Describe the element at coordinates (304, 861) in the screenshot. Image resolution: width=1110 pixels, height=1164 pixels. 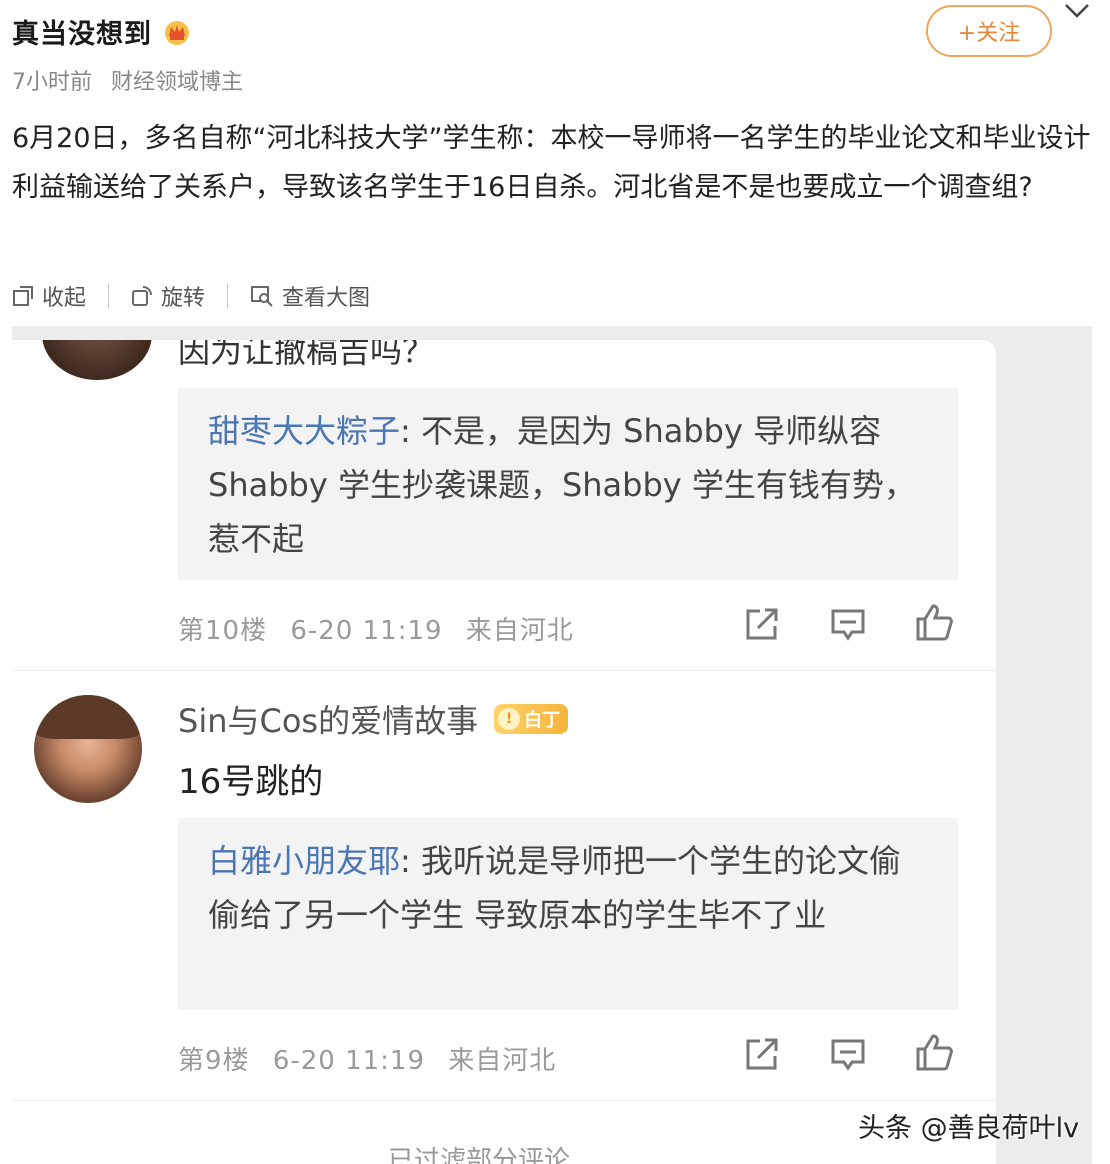
I see `quoted-username: 白雅小朋友耶` at that location.